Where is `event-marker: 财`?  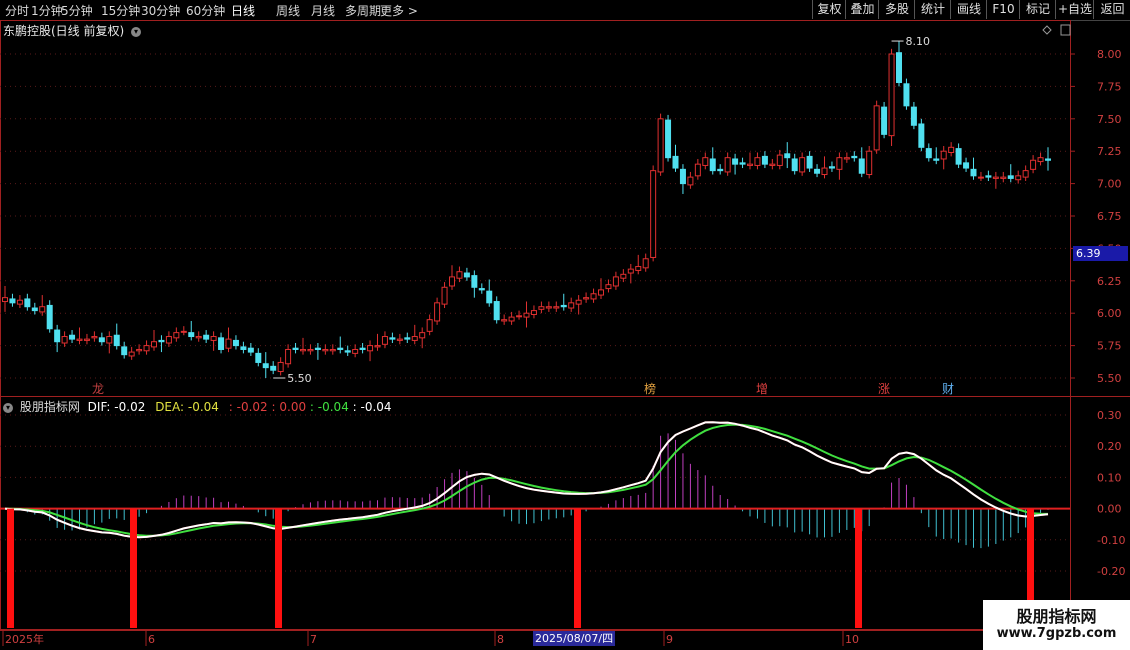 event-marker: 财 is located at coordinates (948, 389).